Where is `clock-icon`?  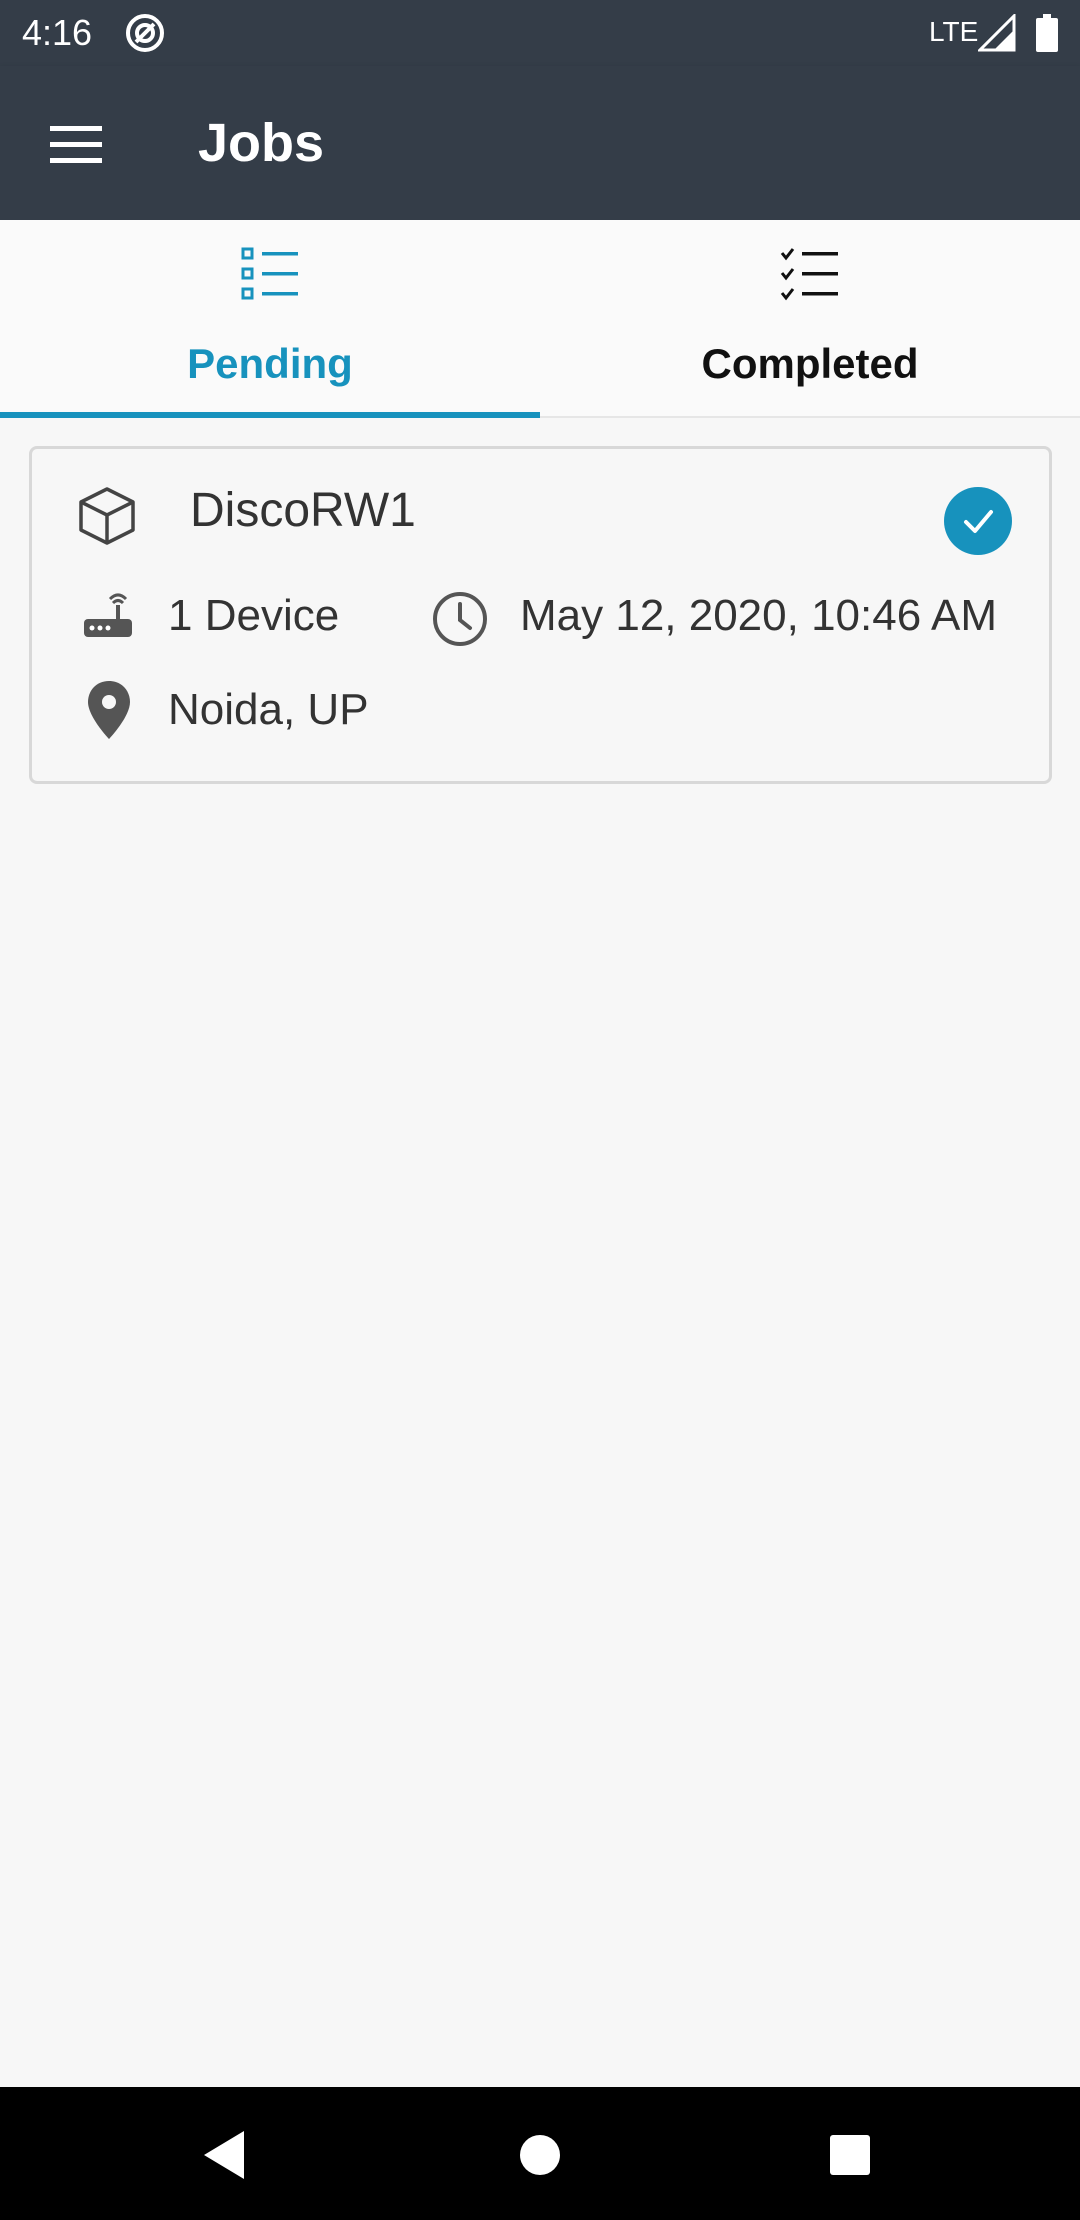 clock-icon is located at coordinates (460, 619).